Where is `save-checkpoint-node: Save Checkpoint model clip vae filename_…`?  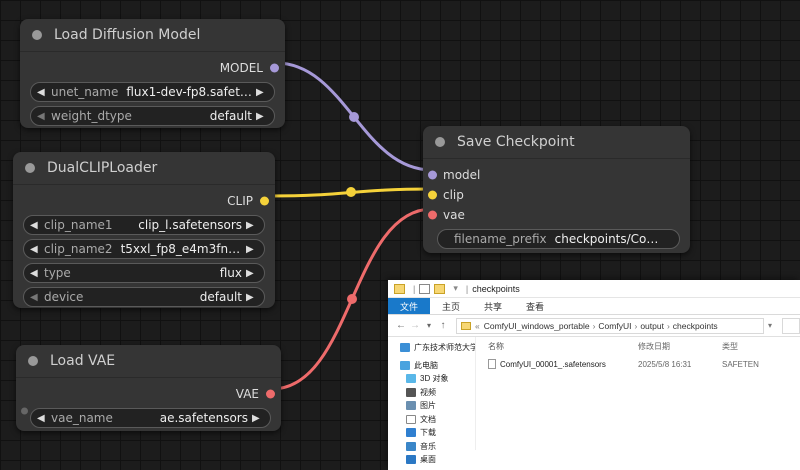 save-checkpoint-node: Save Checkpoint model clip vae filename_… is located at coordinates (556, 189).